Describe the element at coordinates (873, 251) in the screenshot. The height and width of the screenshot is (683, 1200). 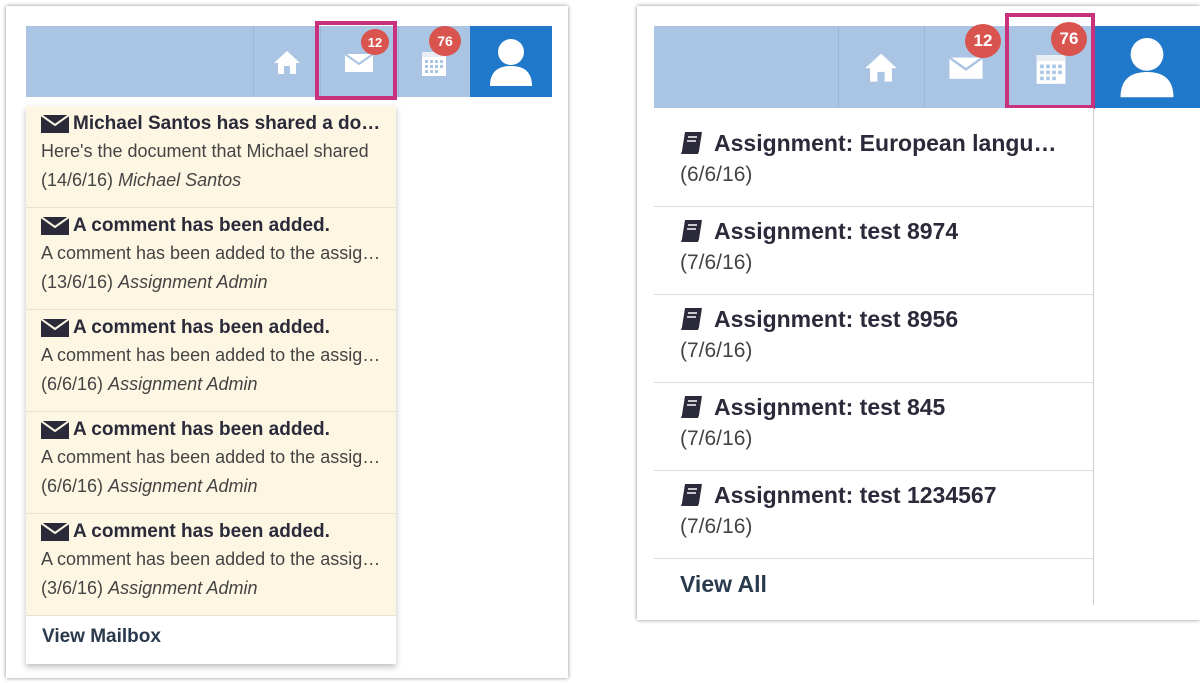
I see `assignment-list-item: Assignment: test 8974 (7/6/16)` at that location.